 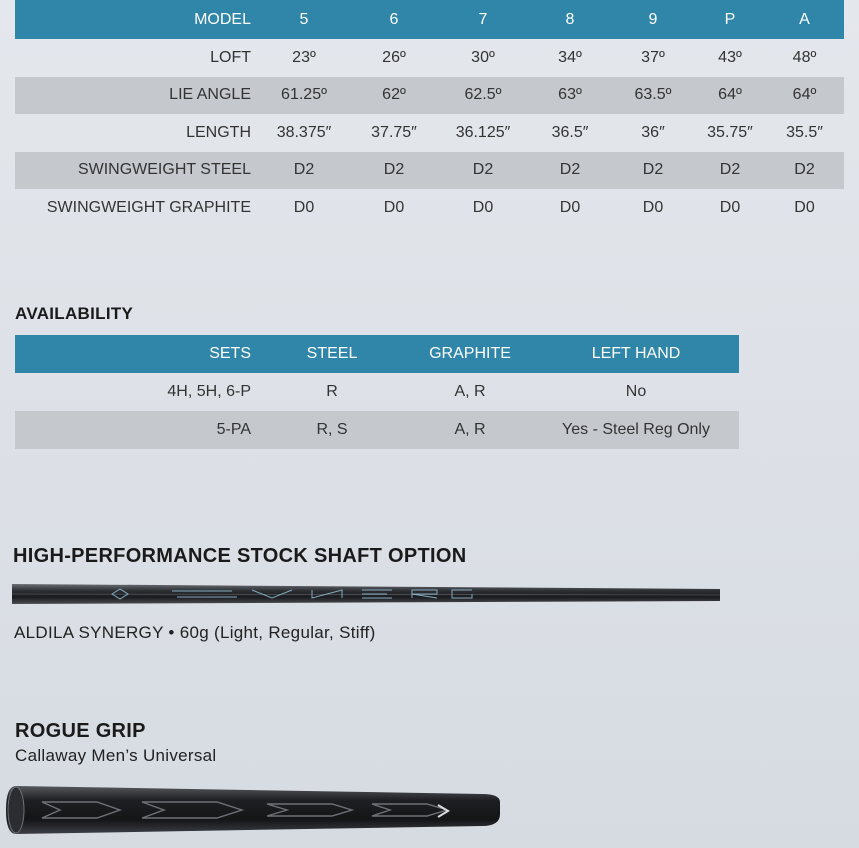 What do you see at coordinates (429, 170) in the screenshot?
I see `specs-row-swingweight-steel: SWINGWEIGHT STEEL D2 D2 D2 D2 D2 D2 D2` at bounding box center [429, 170].